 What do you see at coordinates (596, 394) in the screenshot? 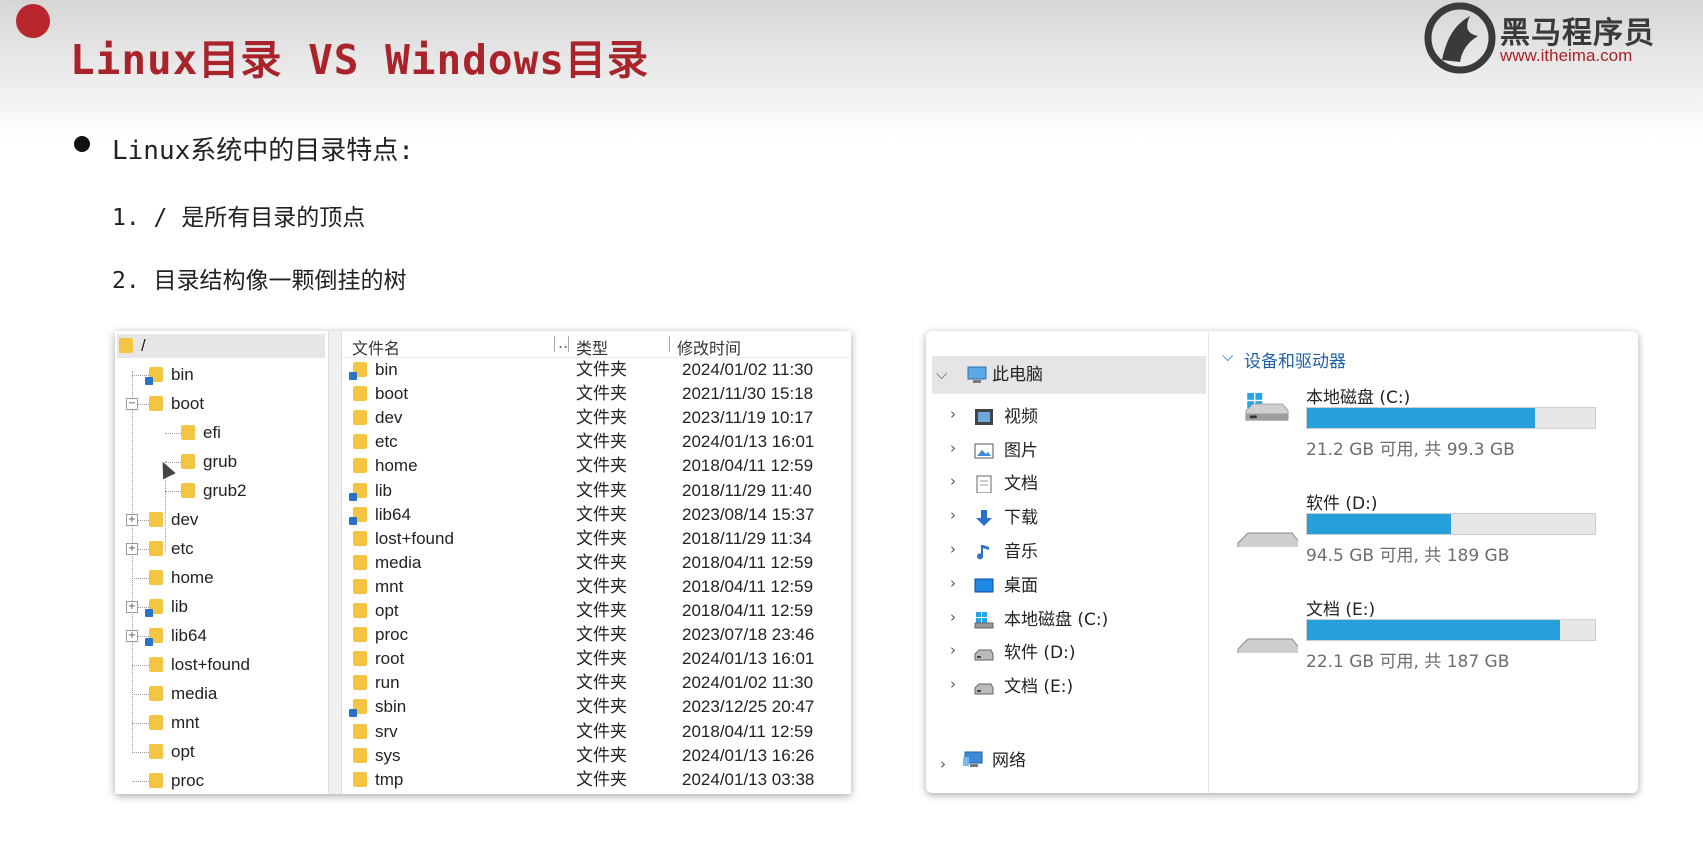
I see `file-row: boot 文件夹 2021/11/30 15:18` at bounding box center [596, 394].